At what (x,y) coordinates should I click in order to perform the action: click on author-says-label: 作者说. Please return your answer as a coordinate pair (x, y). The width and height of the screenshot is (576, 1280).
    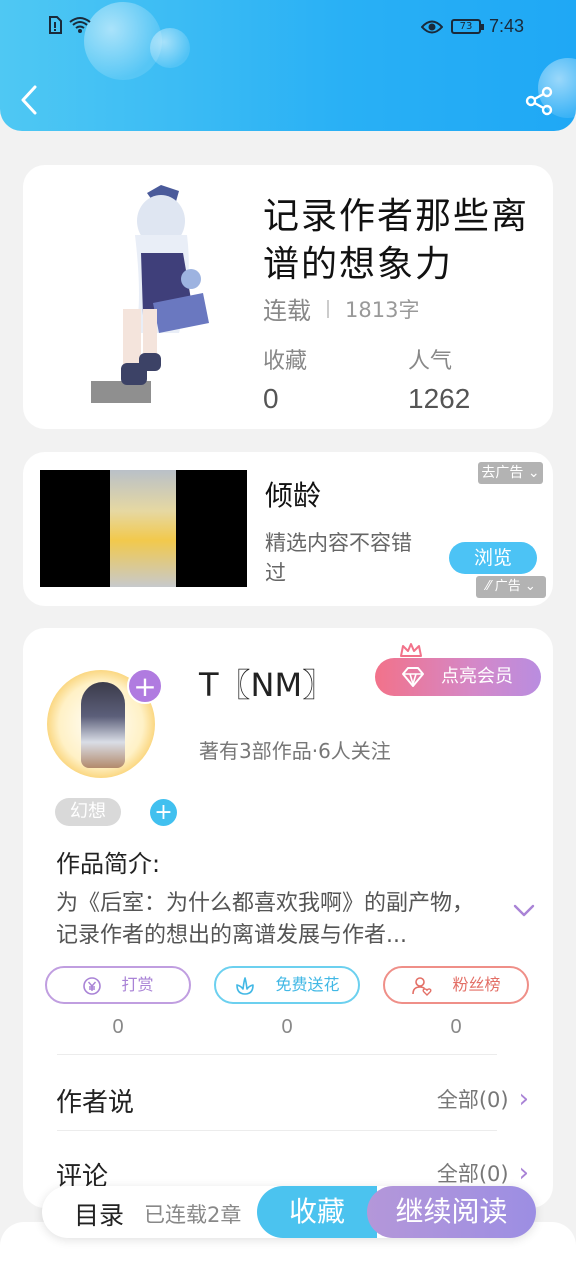
    Looking at the image, I should click on (95, 1103).